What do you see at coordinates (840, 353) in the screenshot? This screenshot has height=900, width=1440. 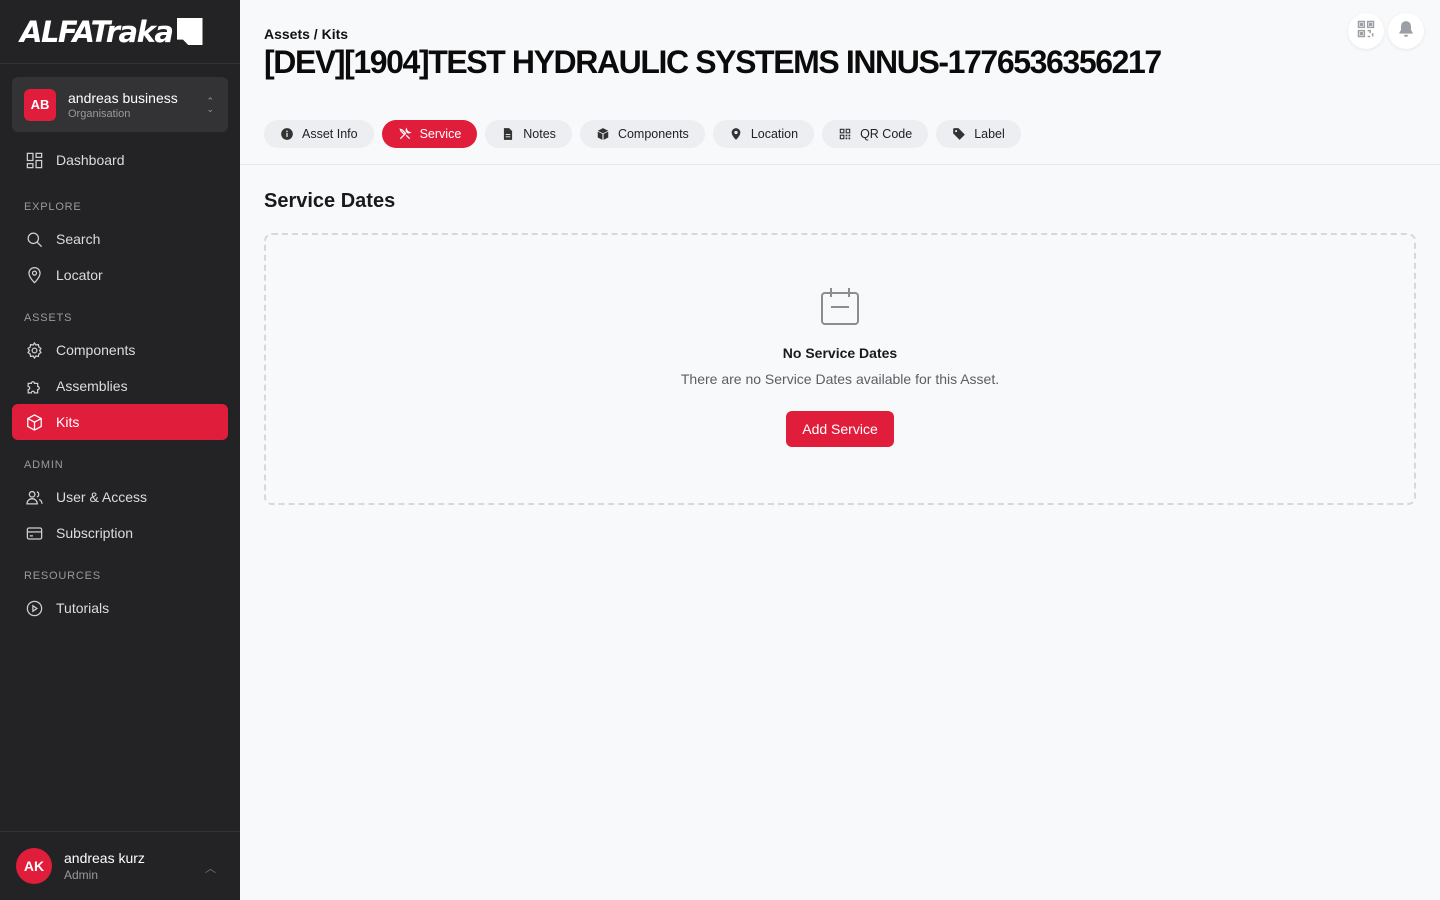 I see `empty-state-title: No Service Dates` at bounding box center [840, 353].